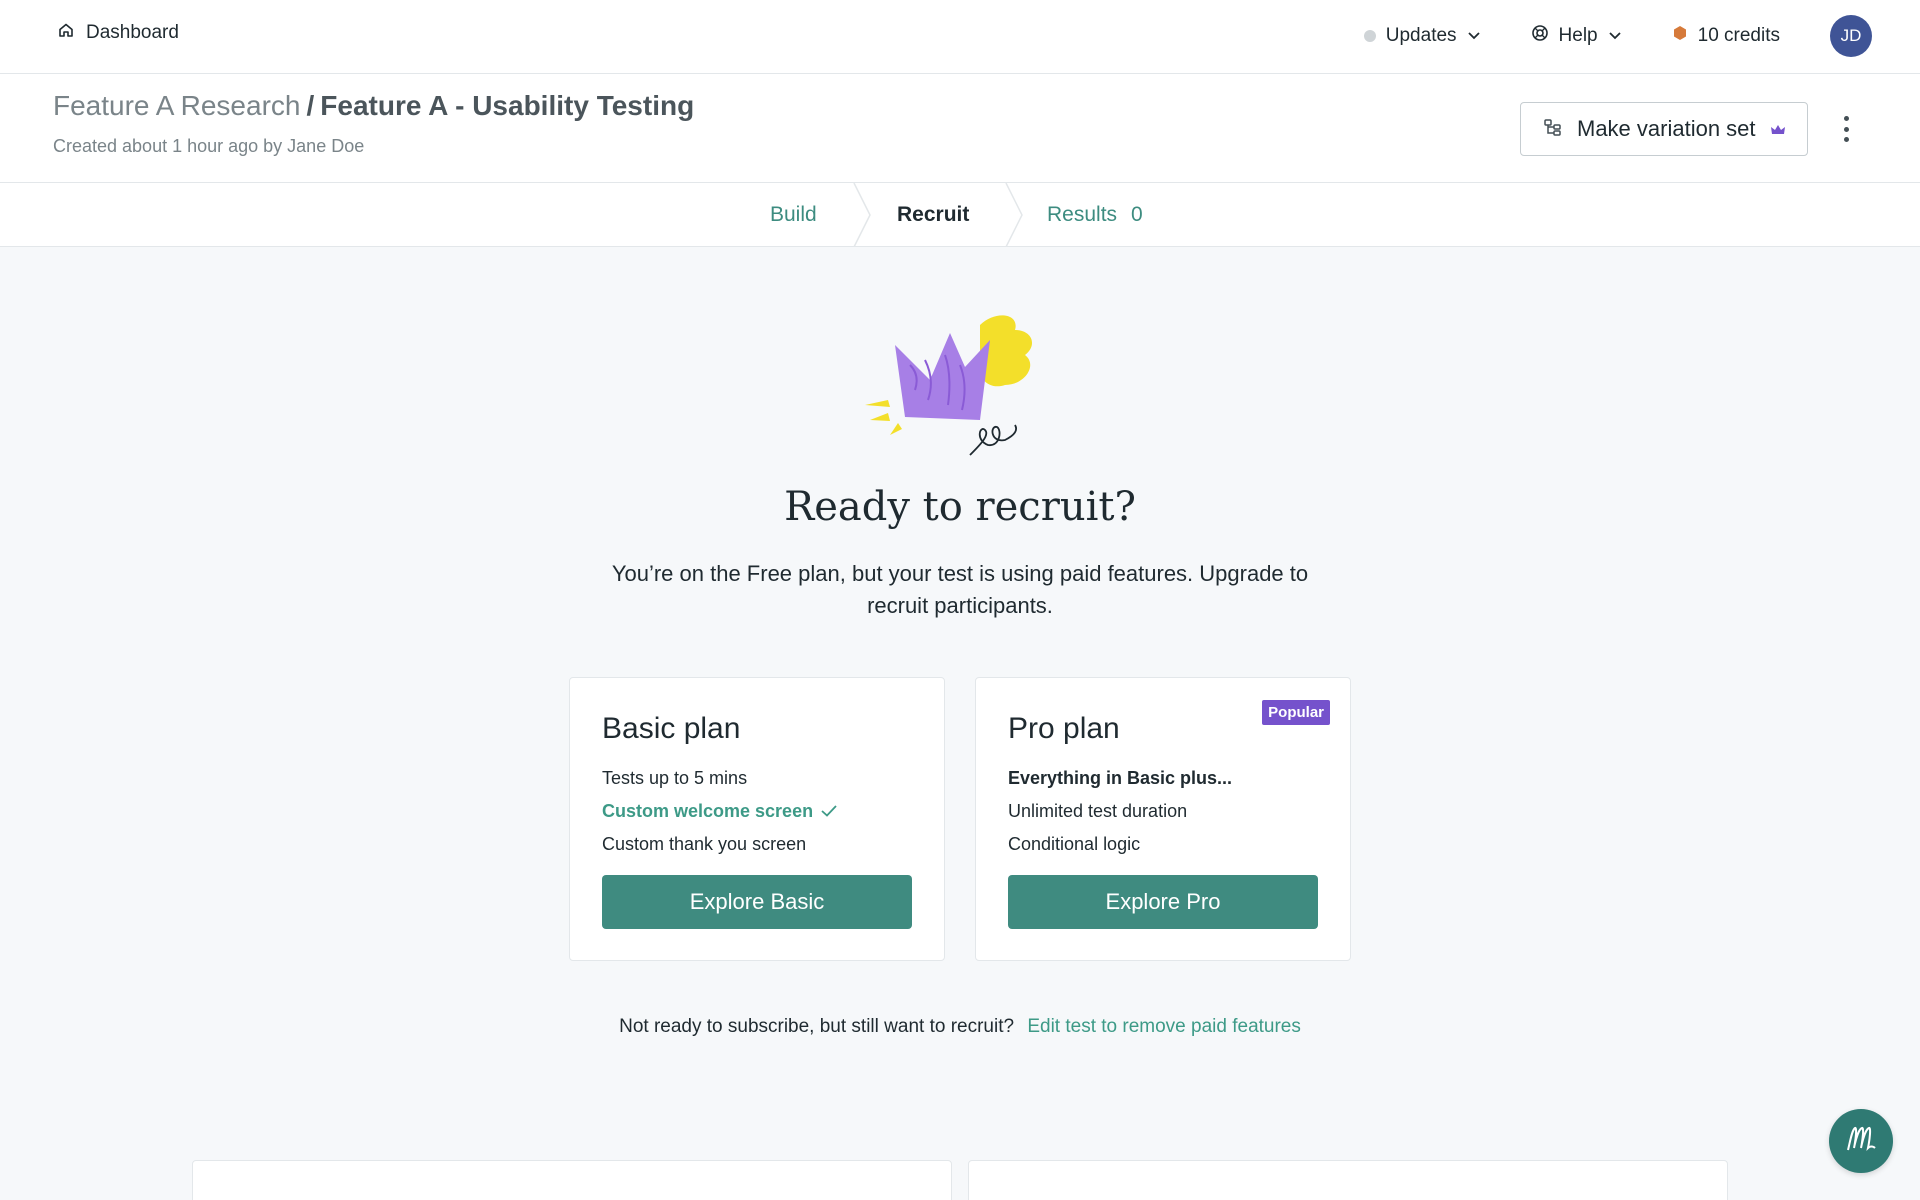 The height and width of the screenshot is (1200, 1920). What do you see at coordinates (960, 507) in the screenshot?
I see `recruit-heading: Ready to recruit?` at bounding box center [960, 507].